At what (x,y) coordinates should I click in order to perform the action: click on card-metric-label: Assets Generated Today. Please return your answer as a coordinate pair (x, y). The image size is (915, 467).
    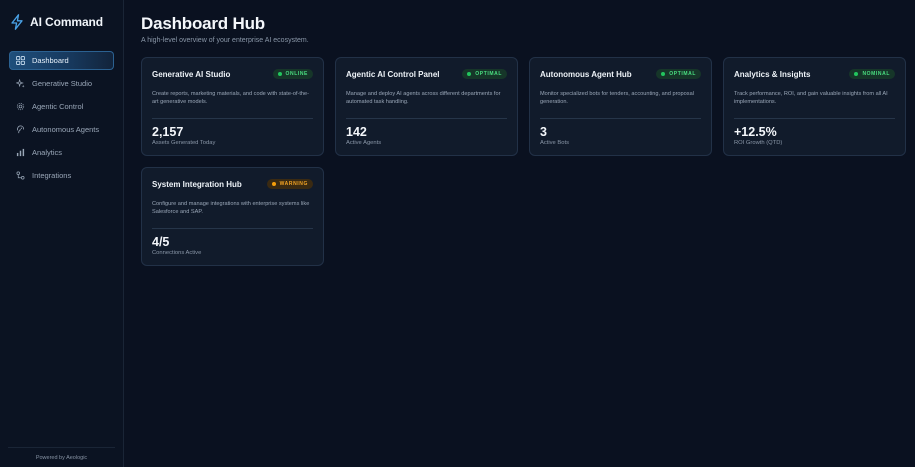
    Looking at the image, I should click on (184, 143).